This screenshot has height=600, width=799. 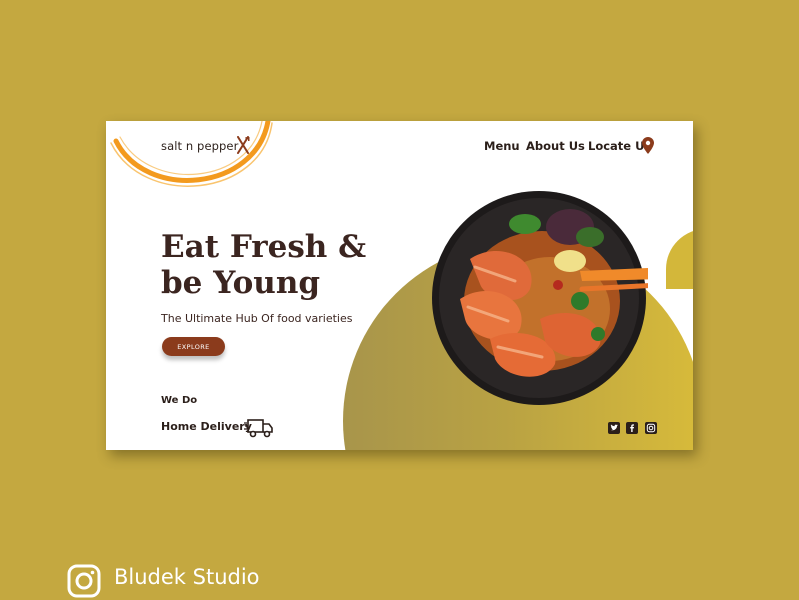 I want to click on delivery-truck-icon, so click(x=258, y=428).